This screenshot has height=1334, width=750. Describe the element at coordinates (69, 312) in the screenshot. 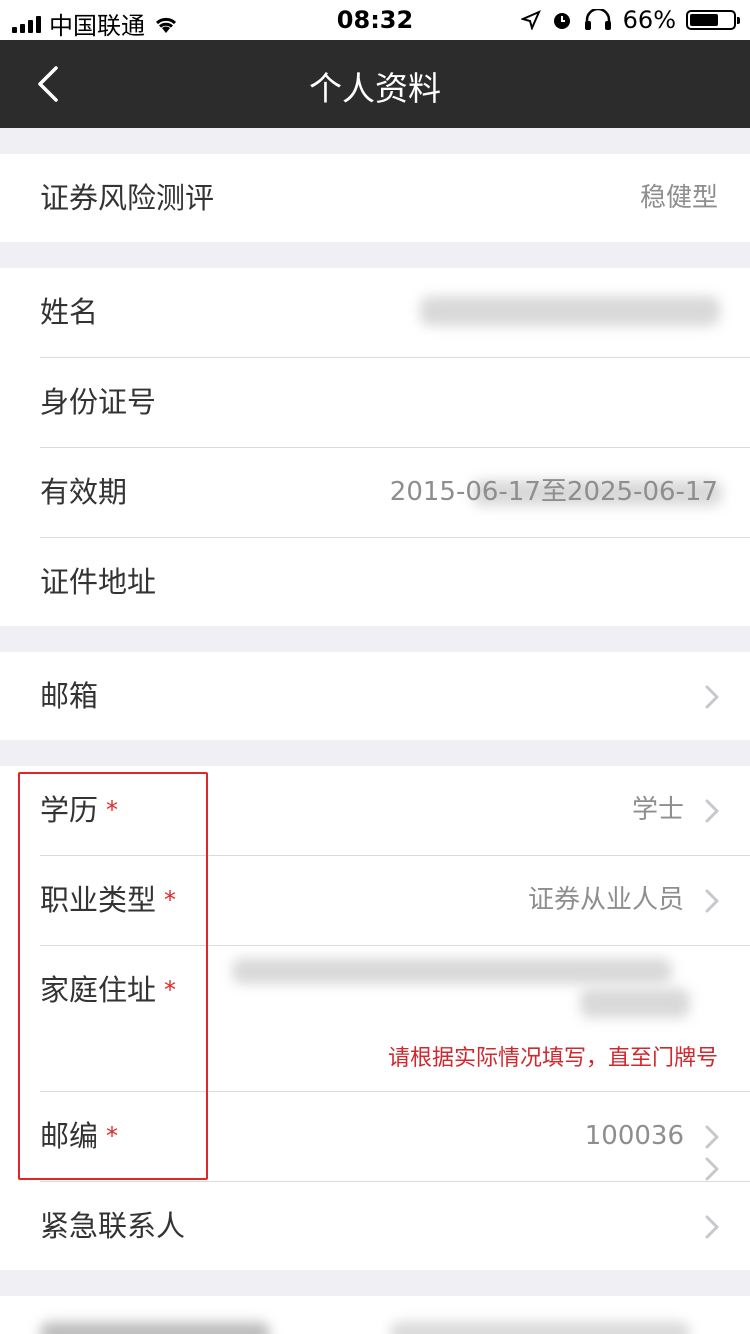

I see `name-label: 姓名` at that location.